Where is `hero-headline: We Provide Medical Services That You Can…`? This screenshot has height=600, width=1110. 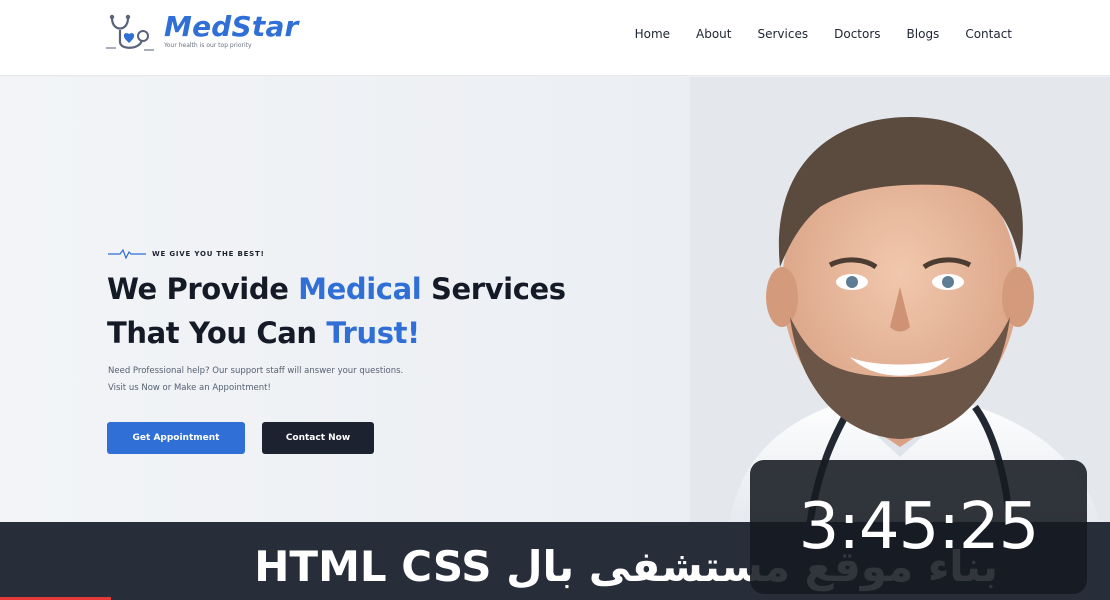 hero-headline: We Provide Medical Services That You Can… is located at coordinates (336, 311).